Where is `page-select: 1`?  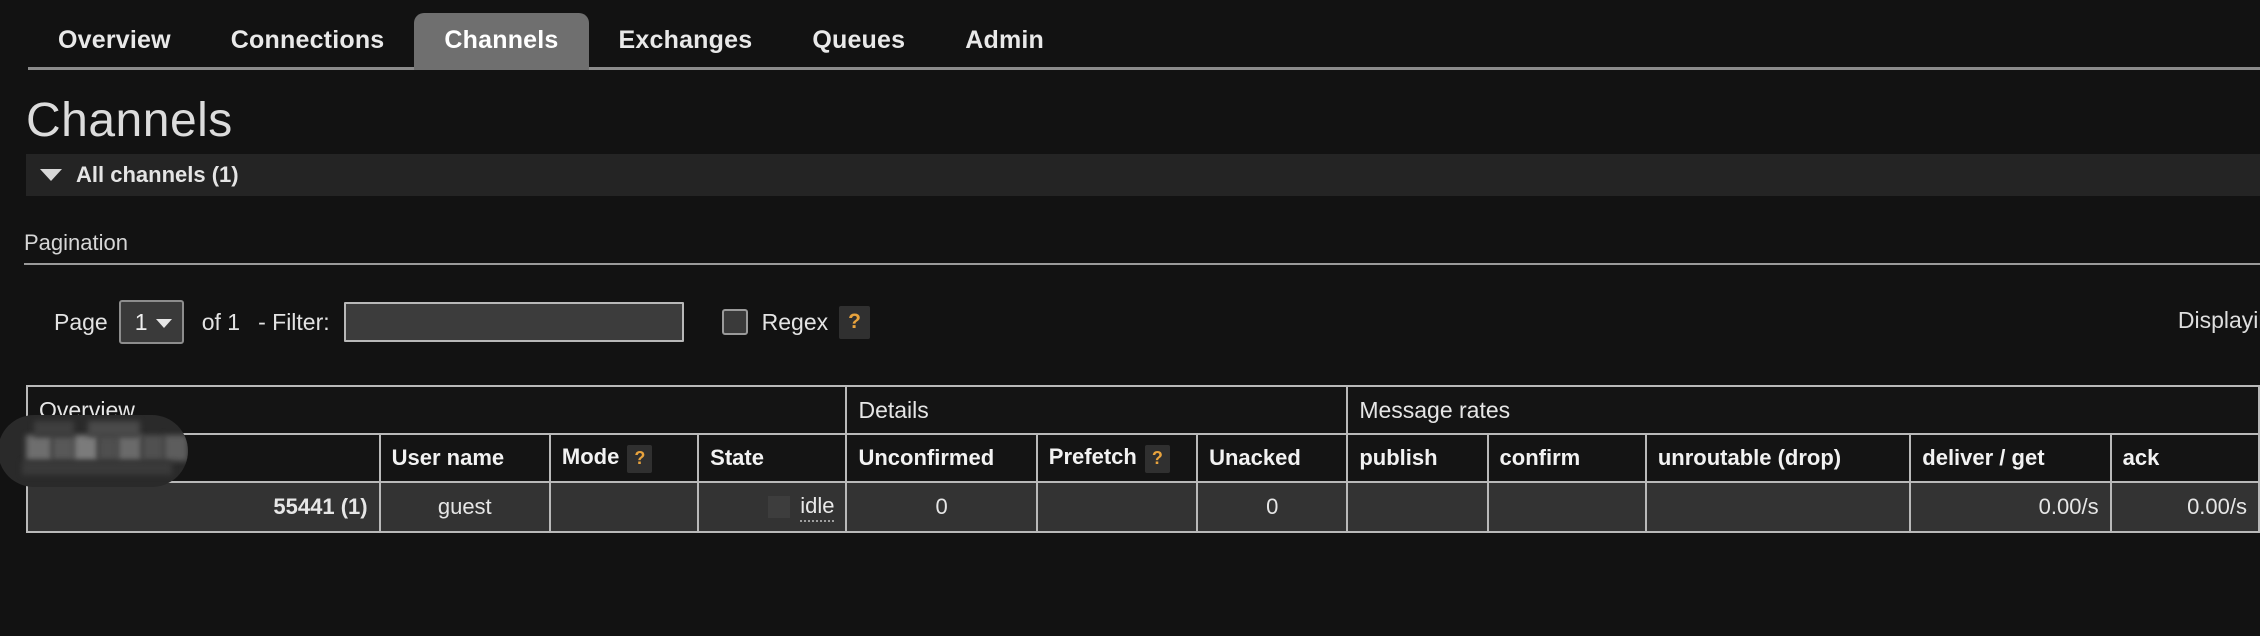
page-select: 1 is located at coordinates (151, 322).